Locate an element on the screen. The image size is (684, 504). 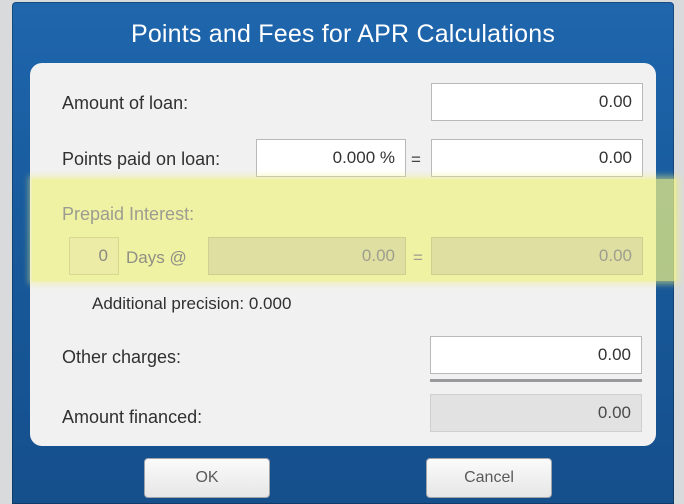
cancel-button: Cancel is located at coordinates (489, 478).